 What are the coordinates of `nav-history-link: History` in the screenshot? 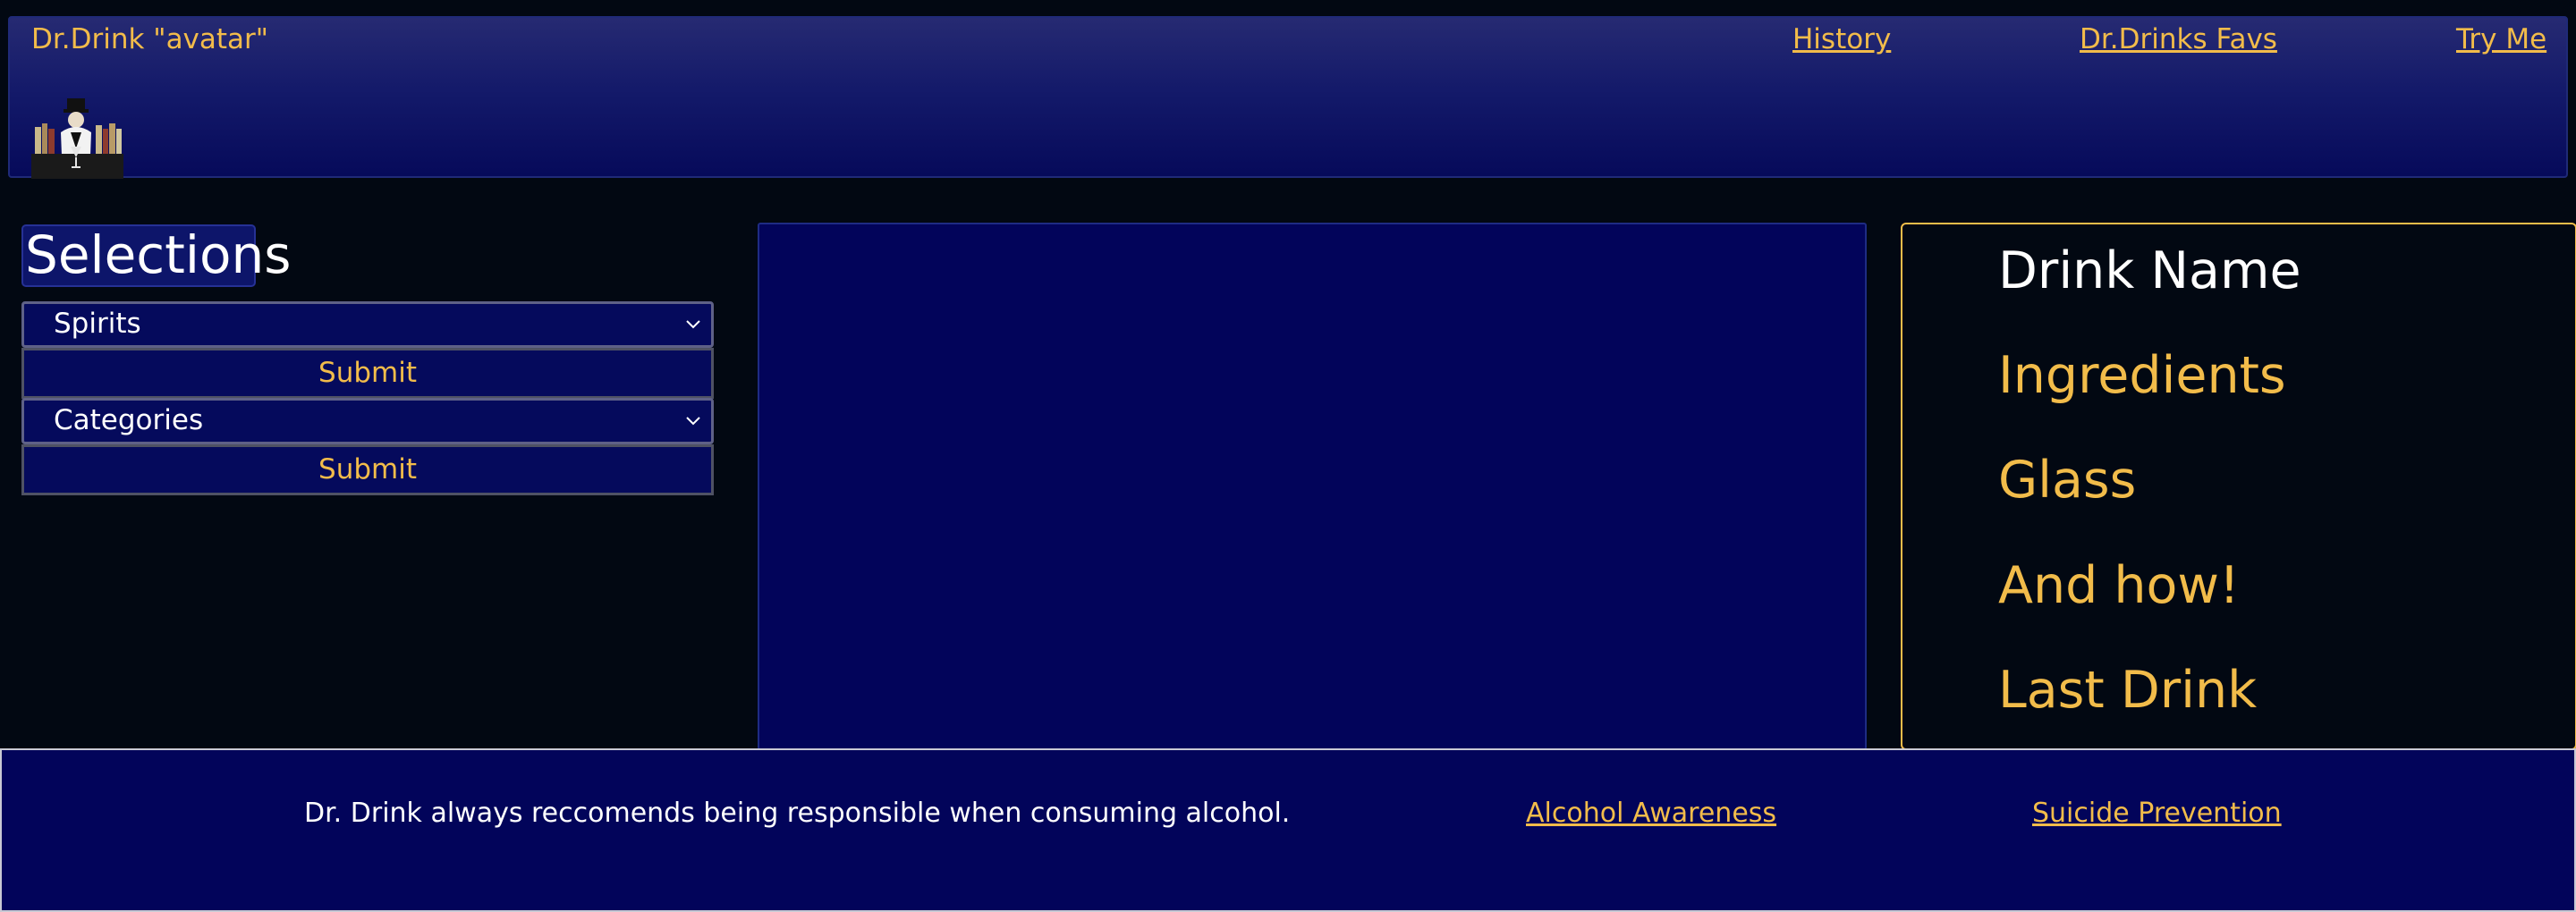 It's located at (1841, 39).